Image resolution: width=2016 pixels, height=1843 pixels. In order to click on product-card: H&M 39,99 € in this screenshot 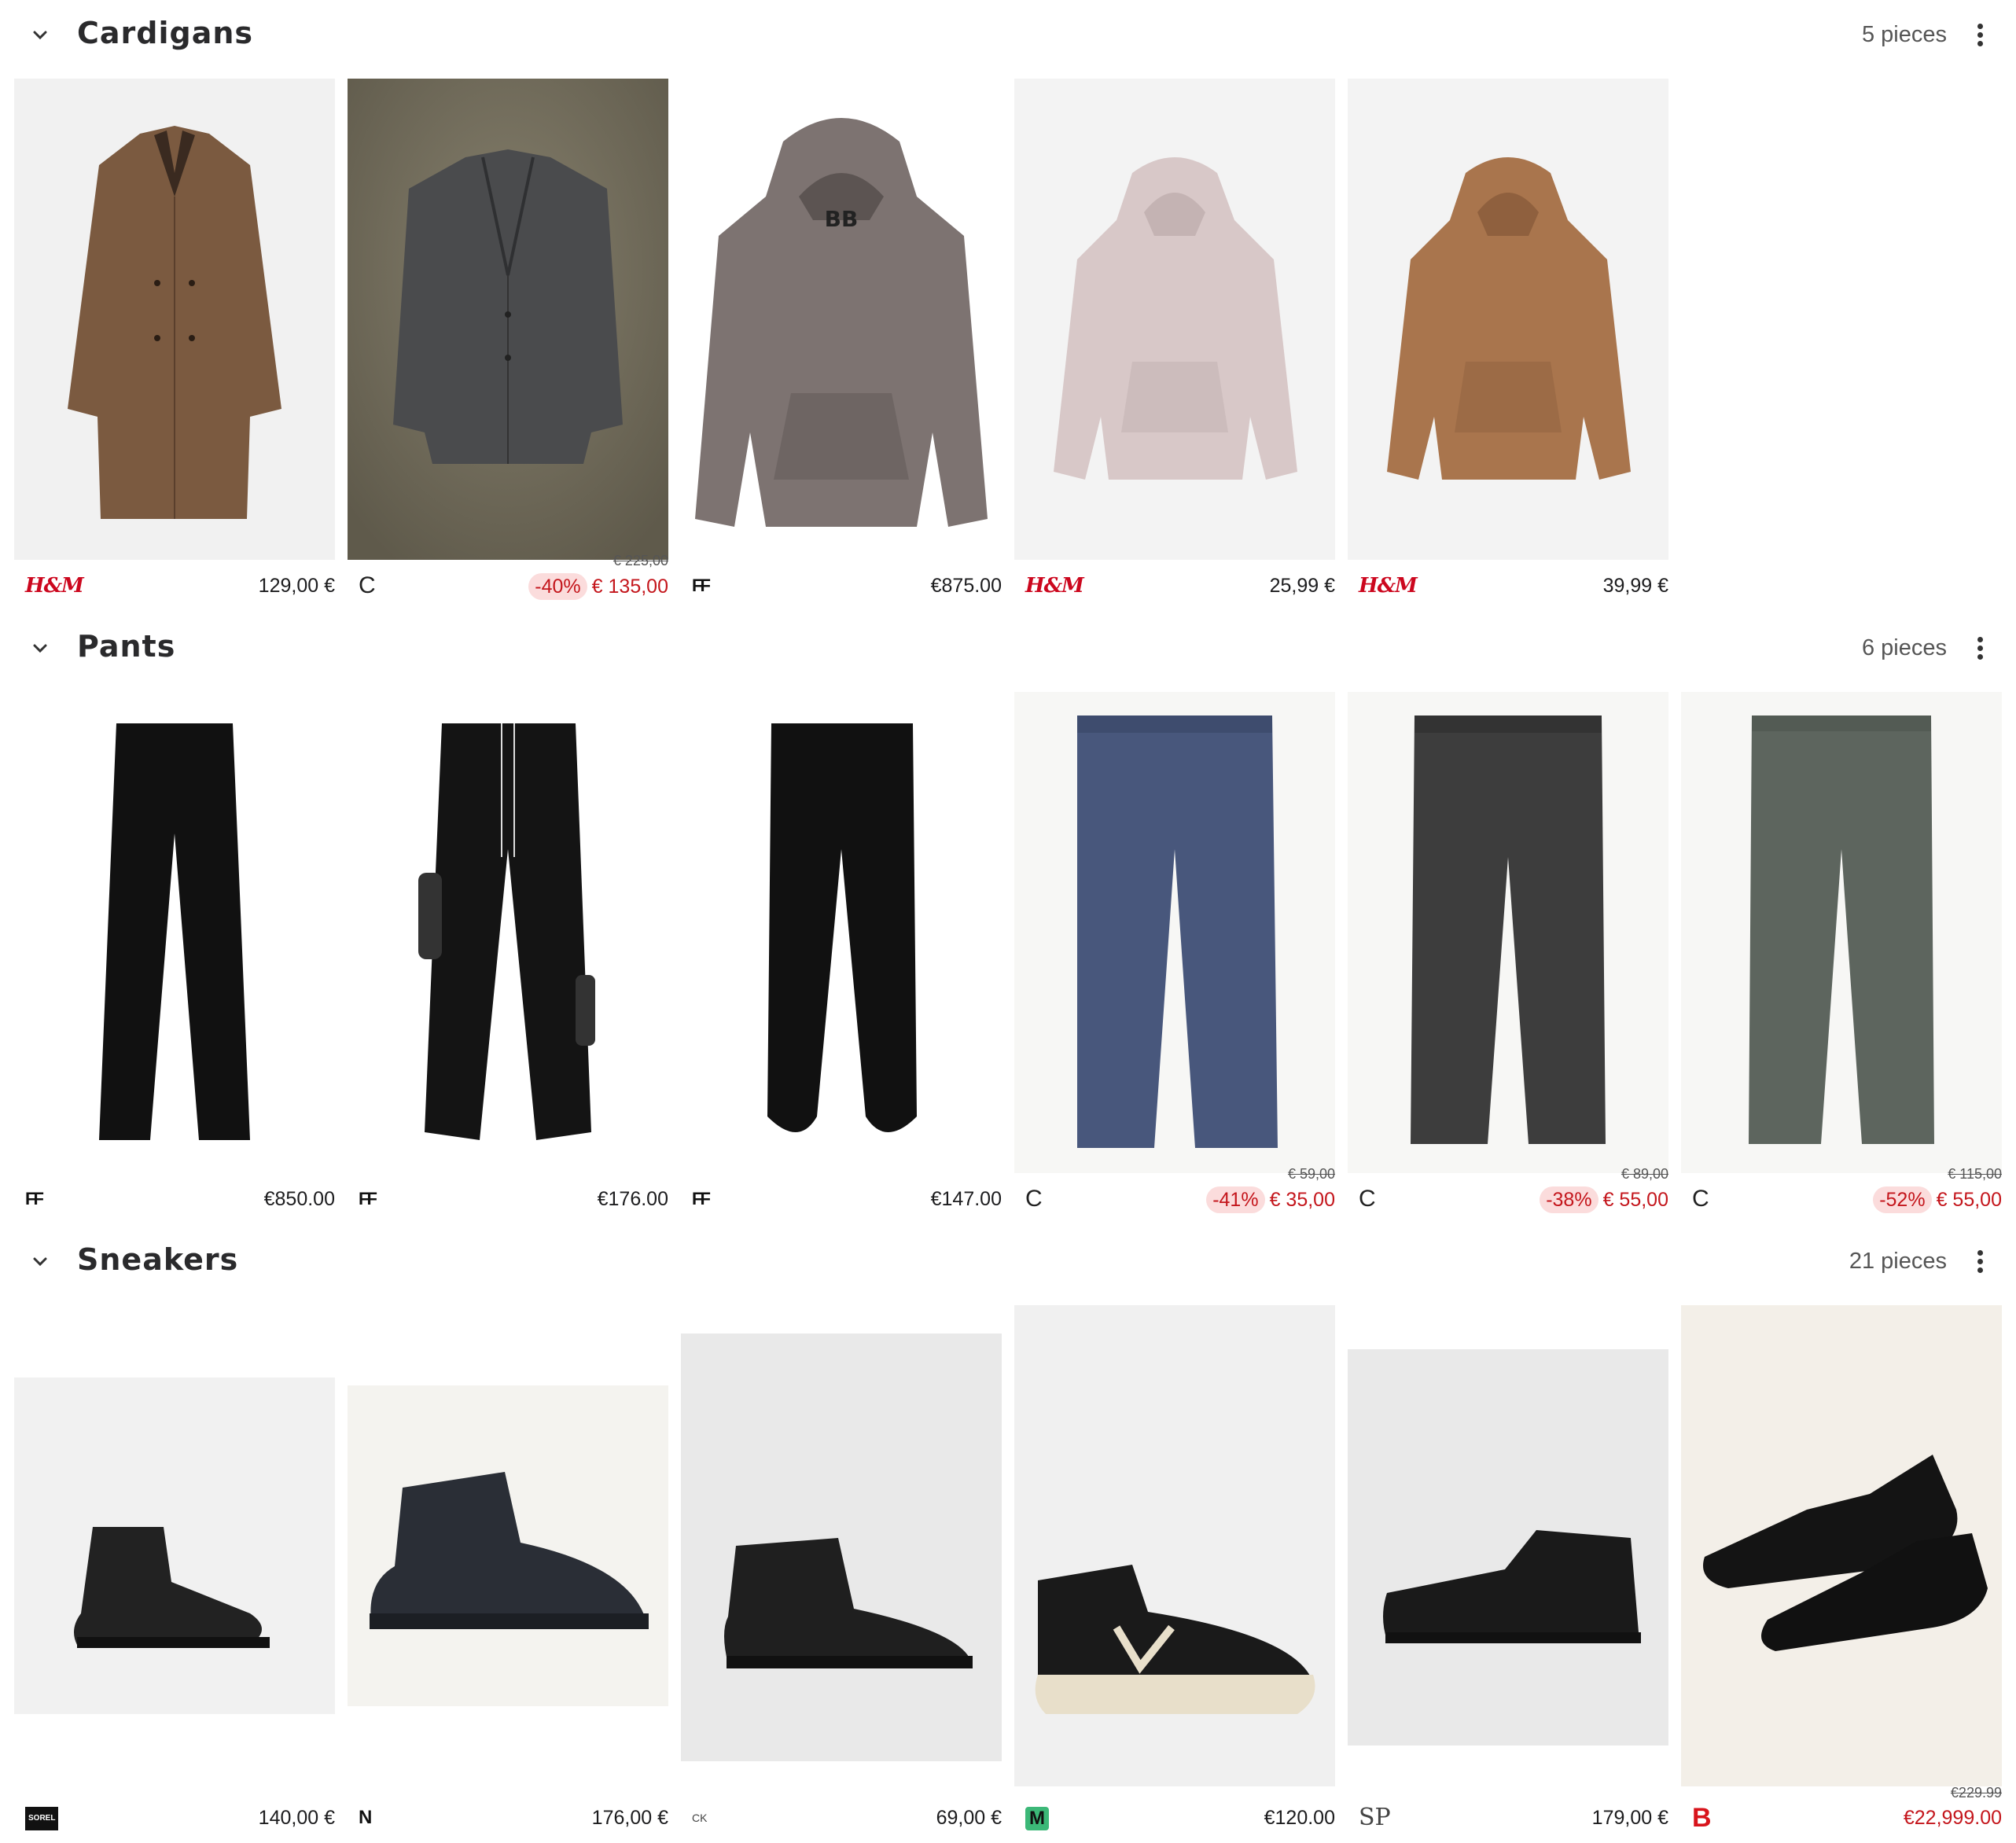, I will do `click(1508, 342)`.